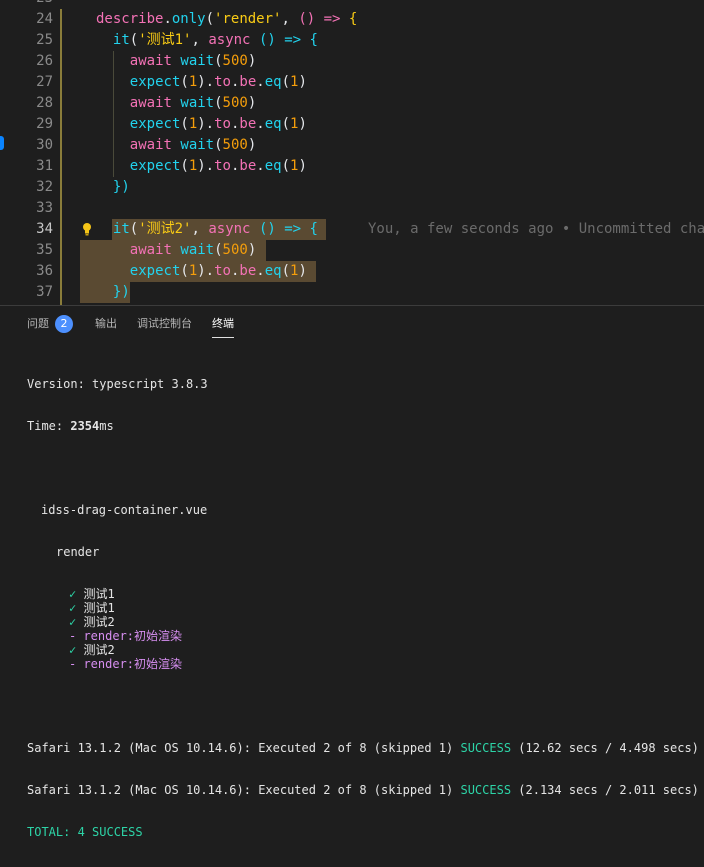 The width and height of the screenshot is (704, 867). What do you see at coordinates (78, 552) in the screenshot?
I see `test-suite-name: render` at bounding box center [78, 552].